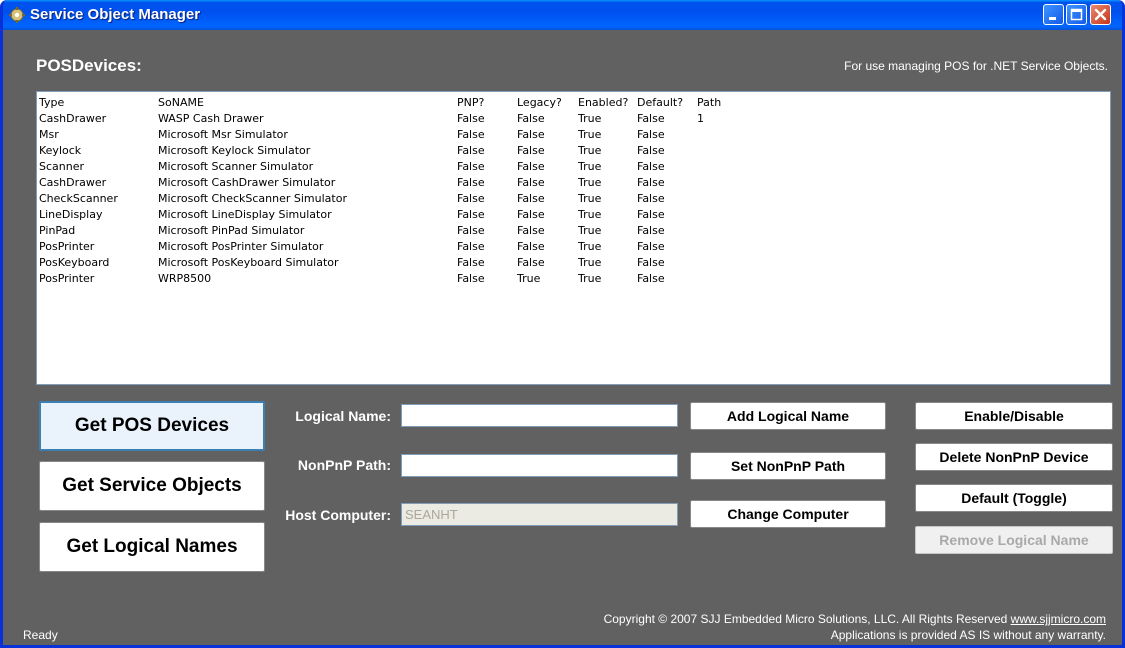 The image size is (1125, 648). Describe the element at coordinates (573, 278) in the screenshot. I see `list-item: PosPrinter WRP8500 False True True False` at that location.